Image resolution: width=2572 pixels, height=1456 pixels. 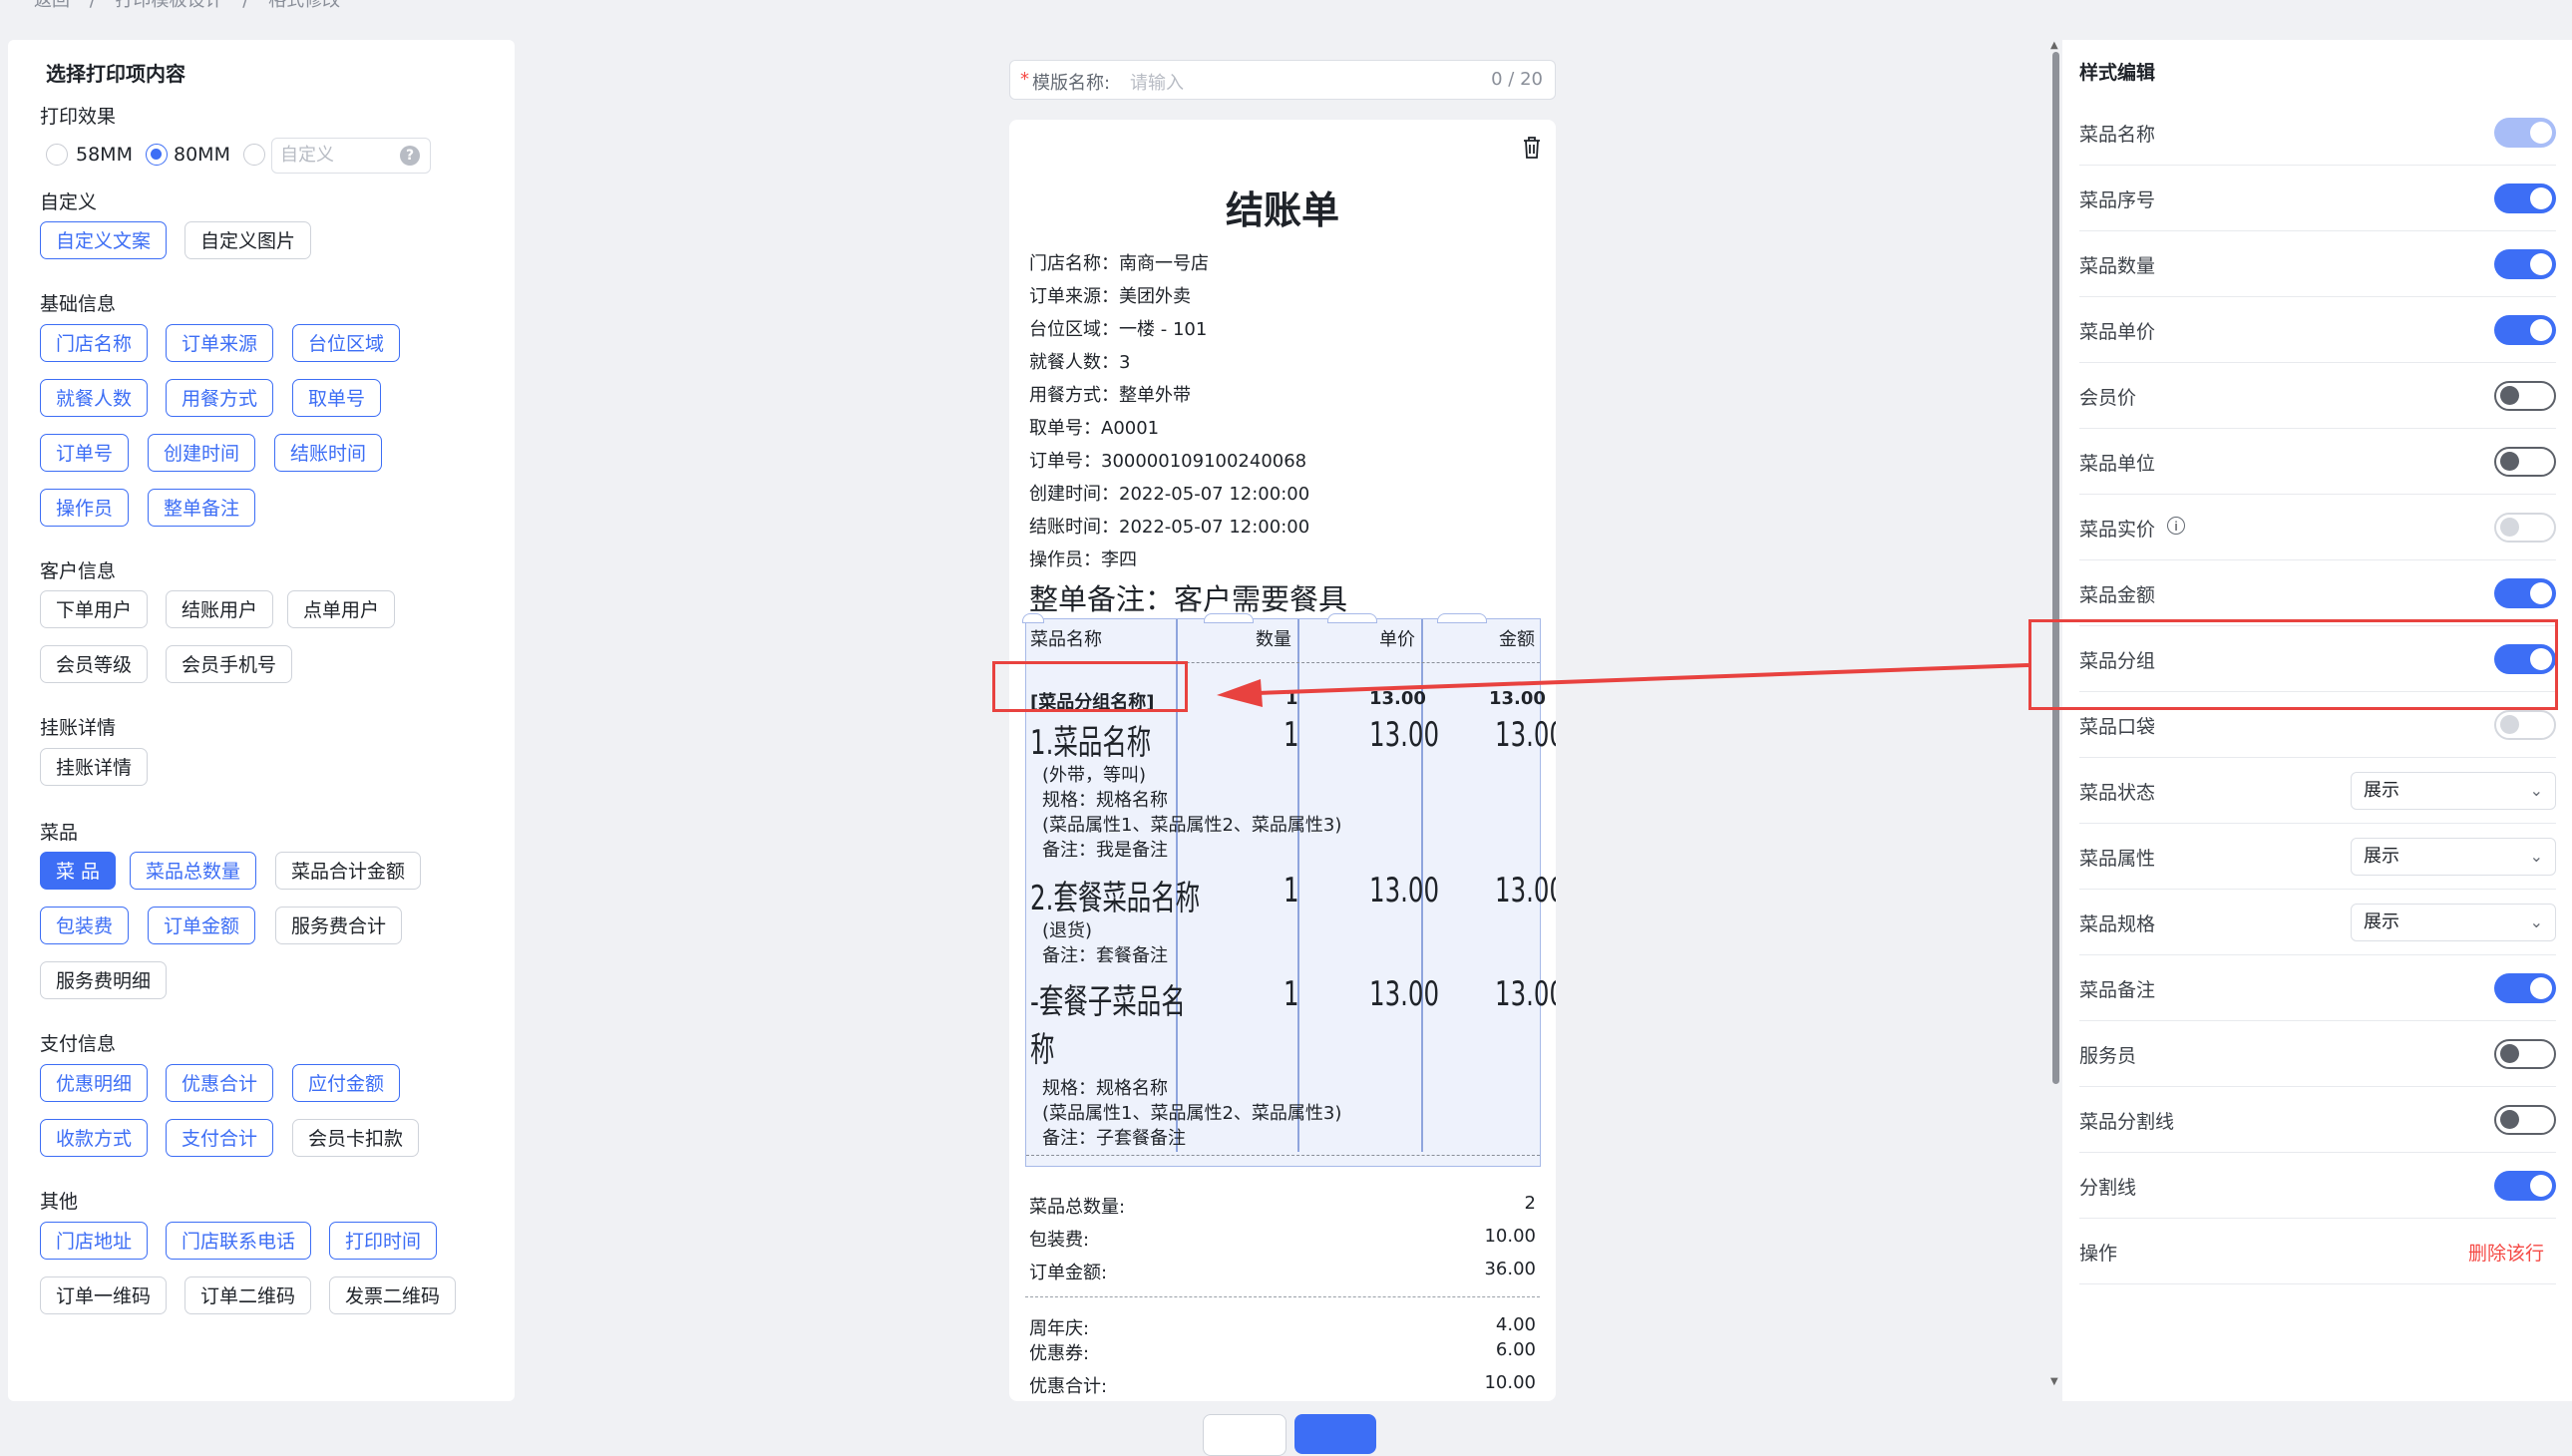 What do you see at coordinates (104, 240) in the screenshot?
I see `tag-custom-text: 自定义文案` at bounding box center [104, 240].